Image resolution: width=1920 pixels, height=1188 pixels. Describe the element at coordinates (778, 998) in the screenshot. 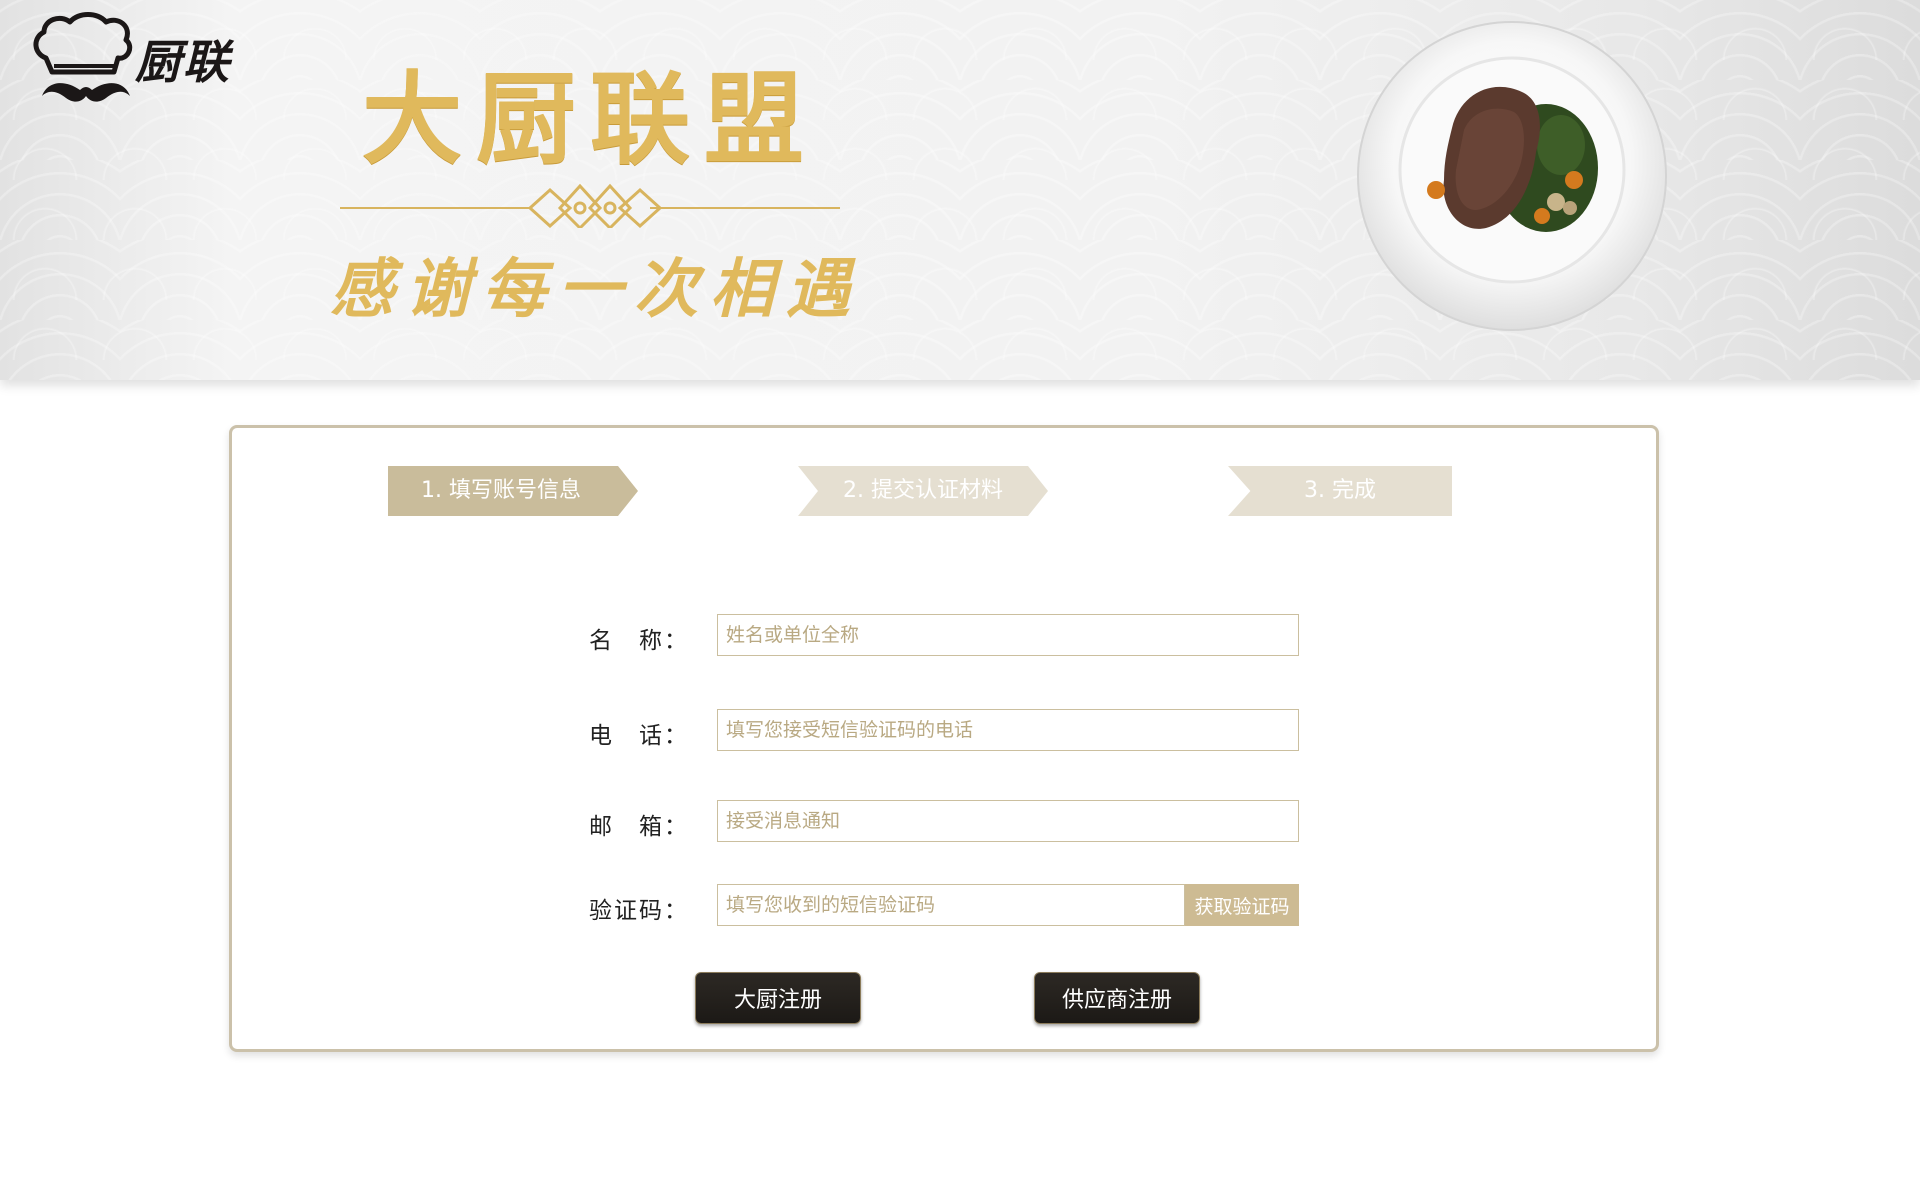

I see `chef-register-button: 大厨注册` at that location.